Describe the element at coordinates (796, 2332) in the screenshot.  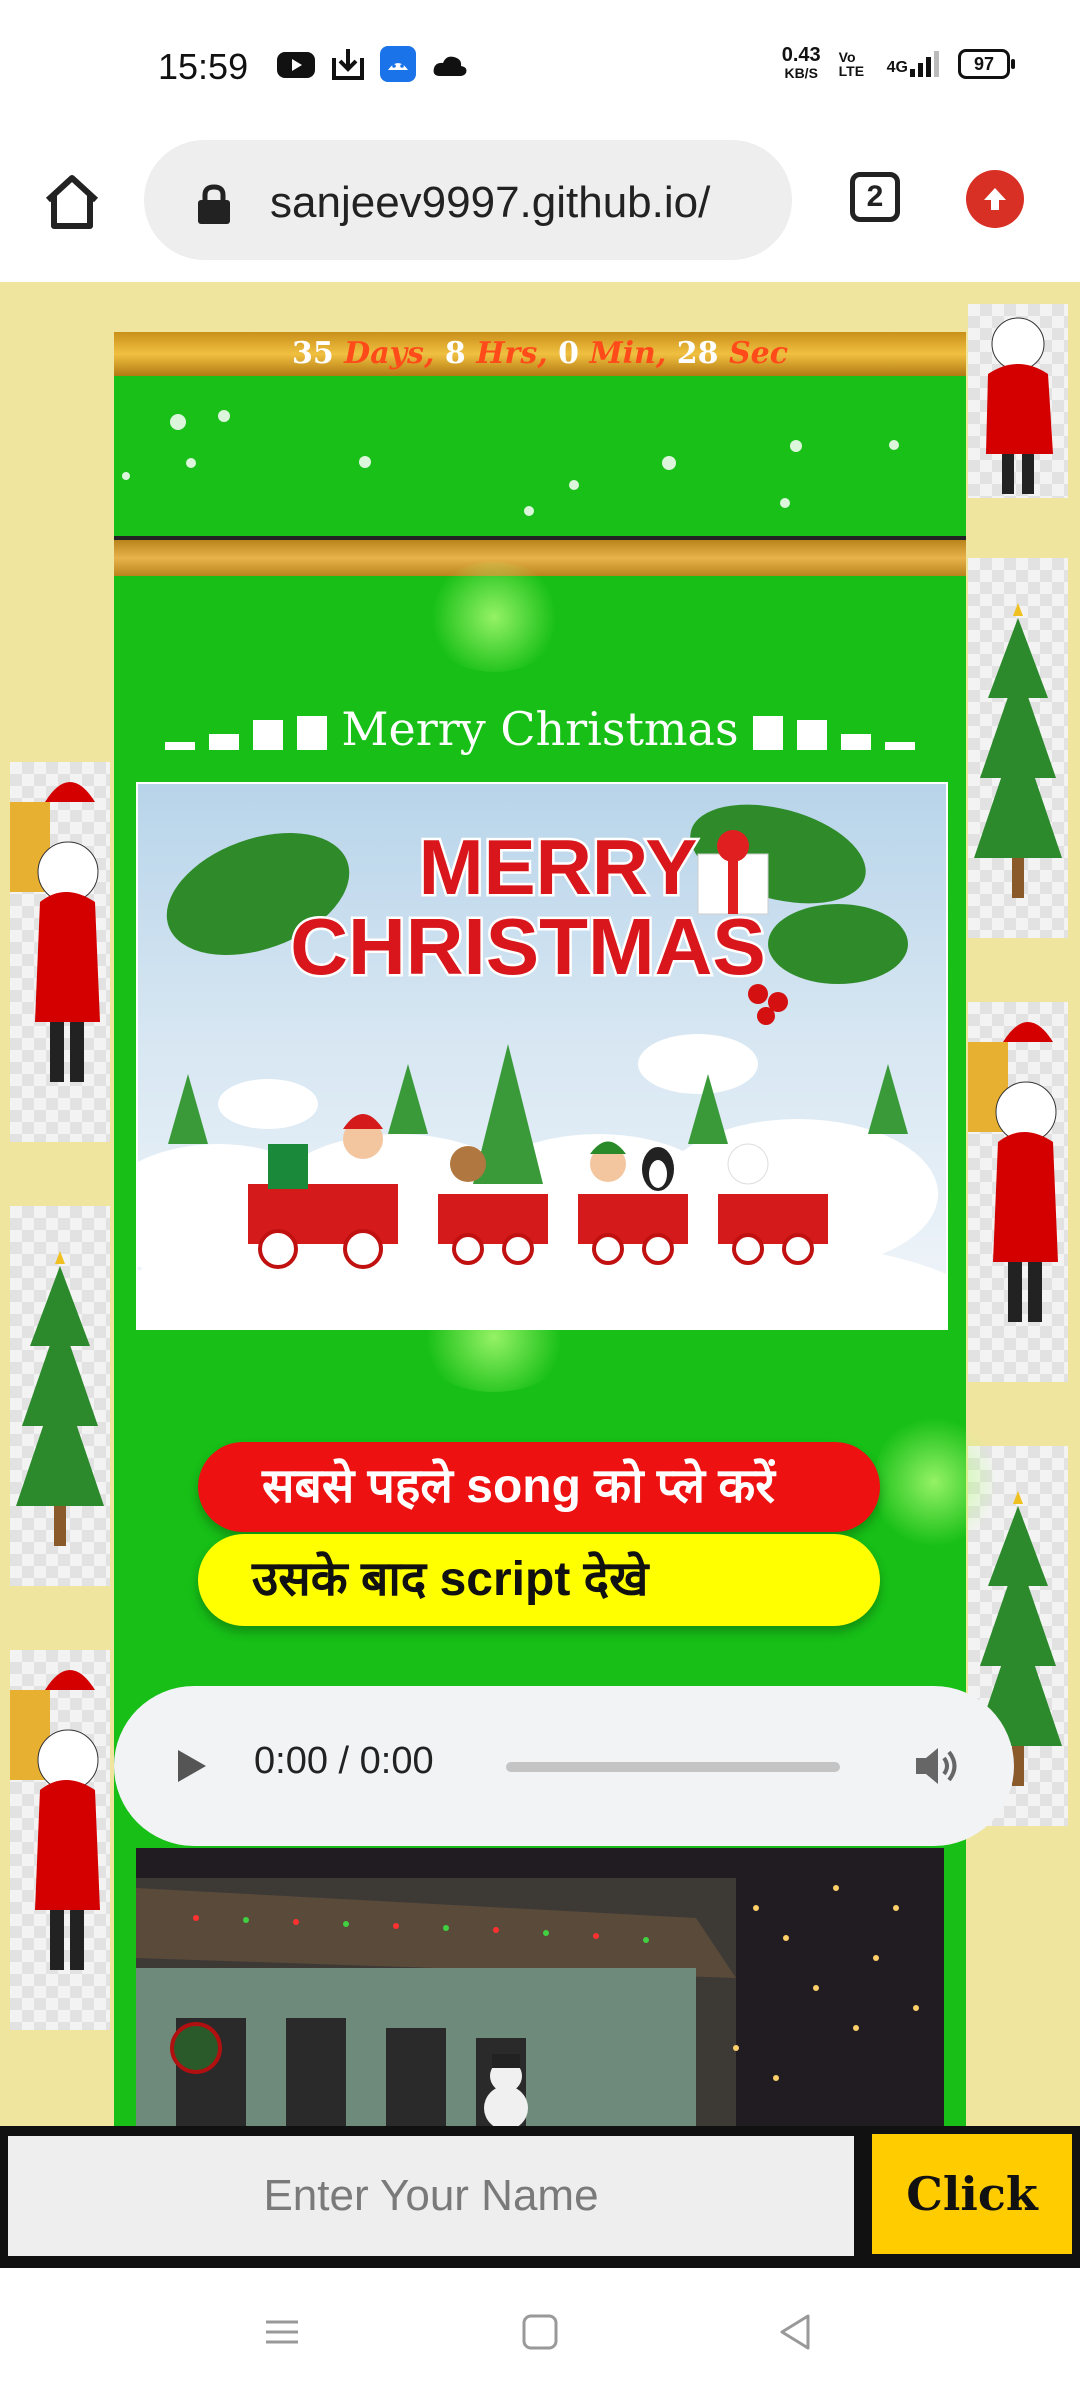
I see `back-icon` at that location.